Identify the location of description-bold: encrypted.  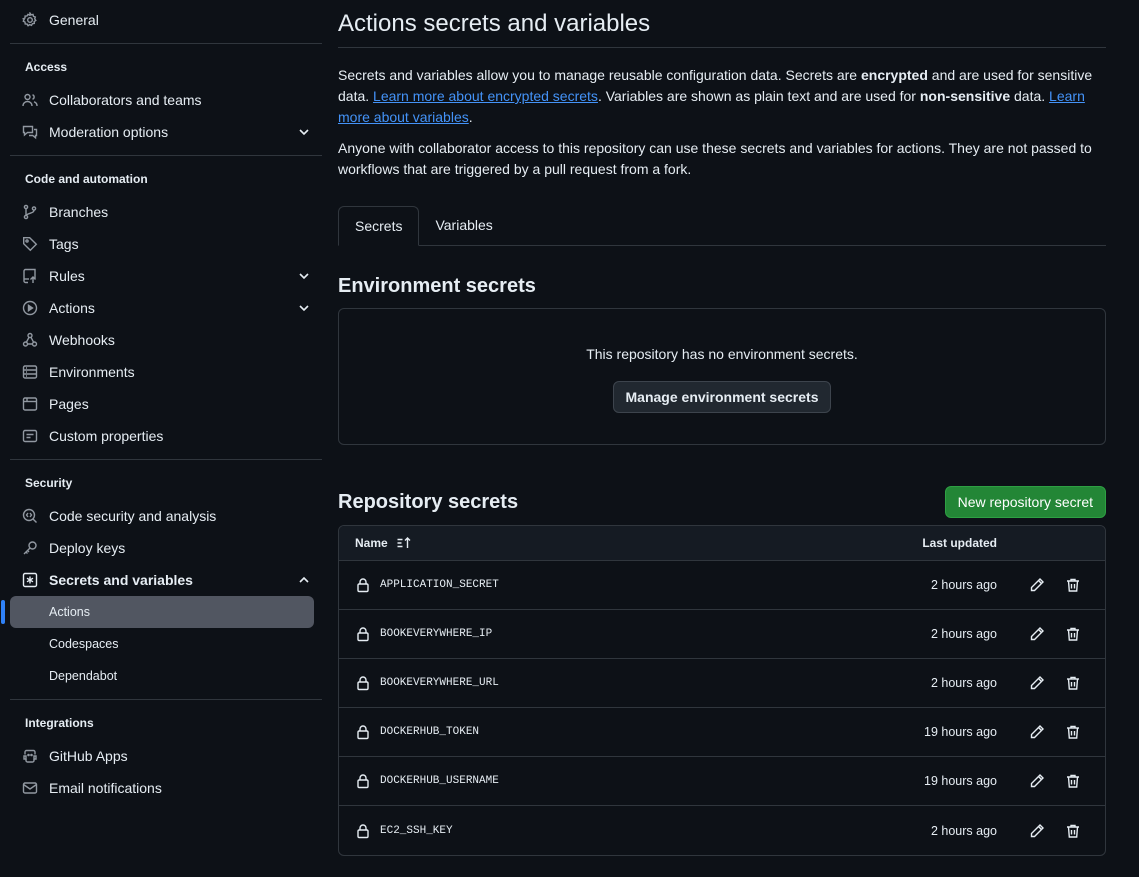
(894, 75).